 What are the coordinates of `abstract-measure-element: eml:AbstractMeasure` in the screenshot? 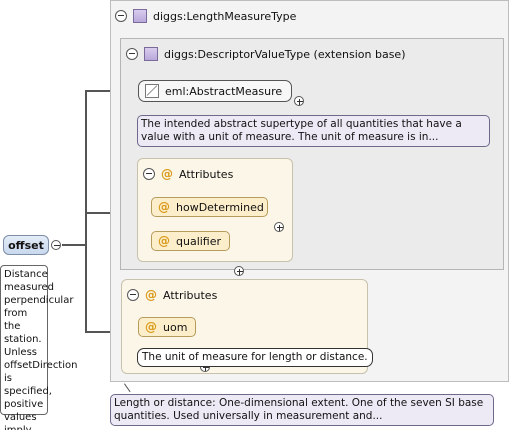 It's located at (215, 91).